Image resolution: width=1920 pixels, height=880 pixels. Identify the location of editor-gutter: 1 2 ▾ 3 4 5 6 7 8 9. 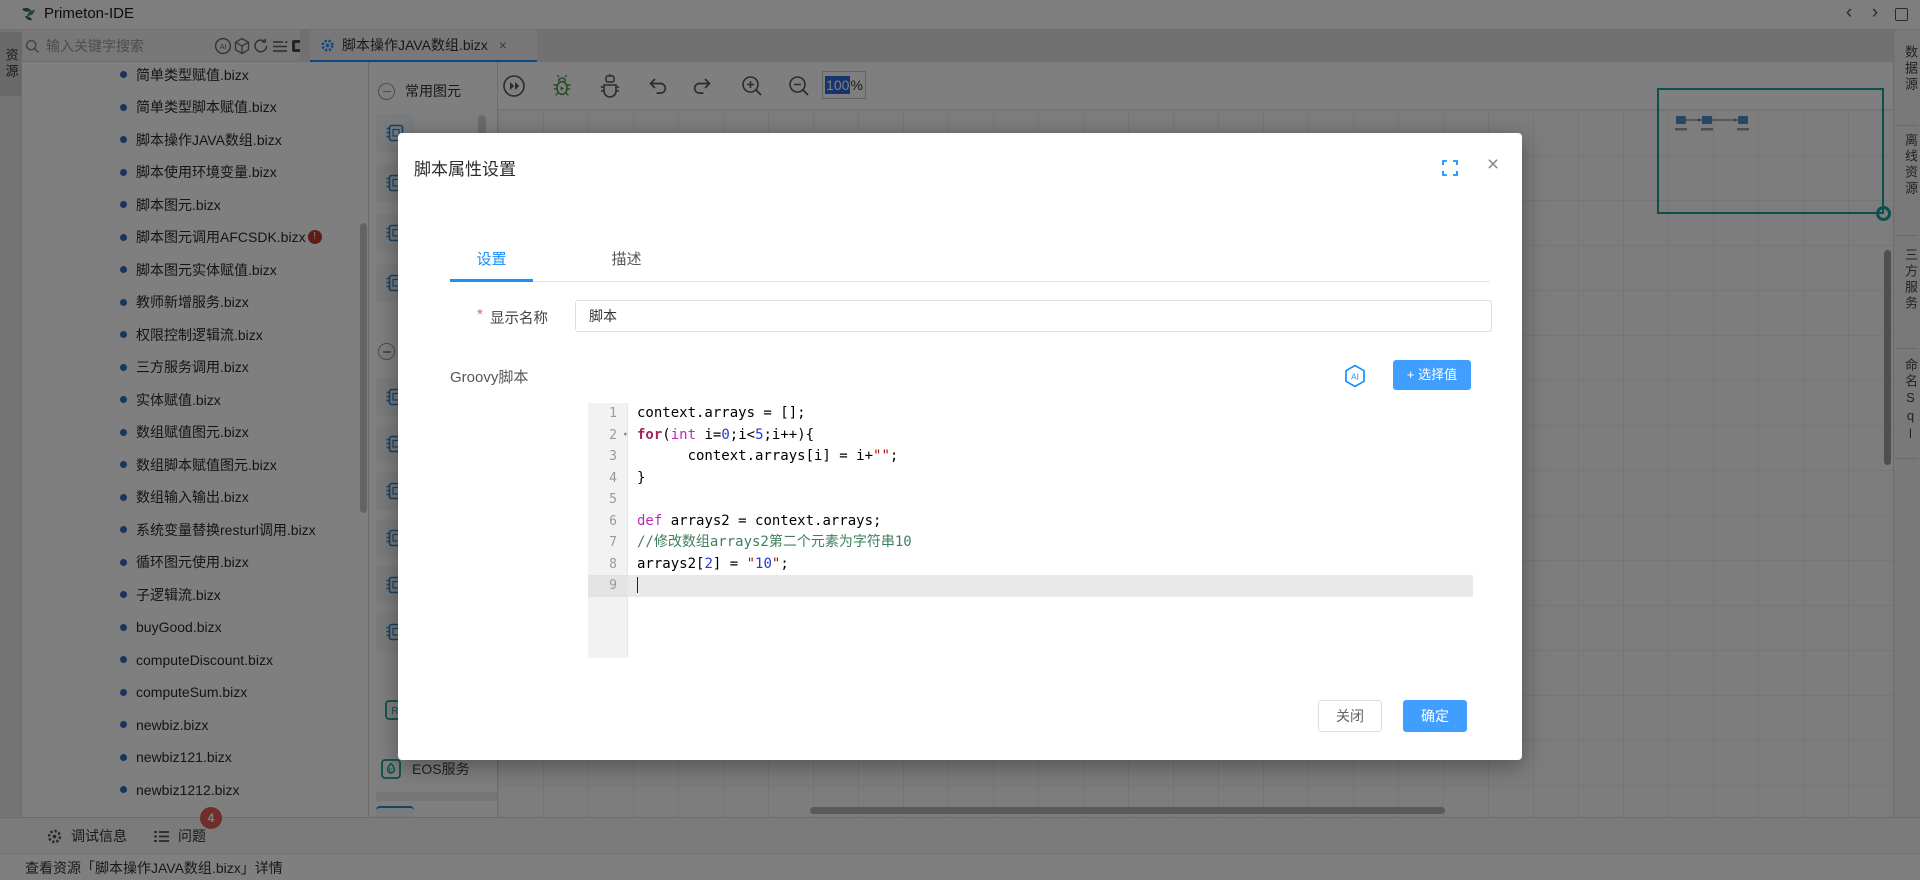
(608, 530).